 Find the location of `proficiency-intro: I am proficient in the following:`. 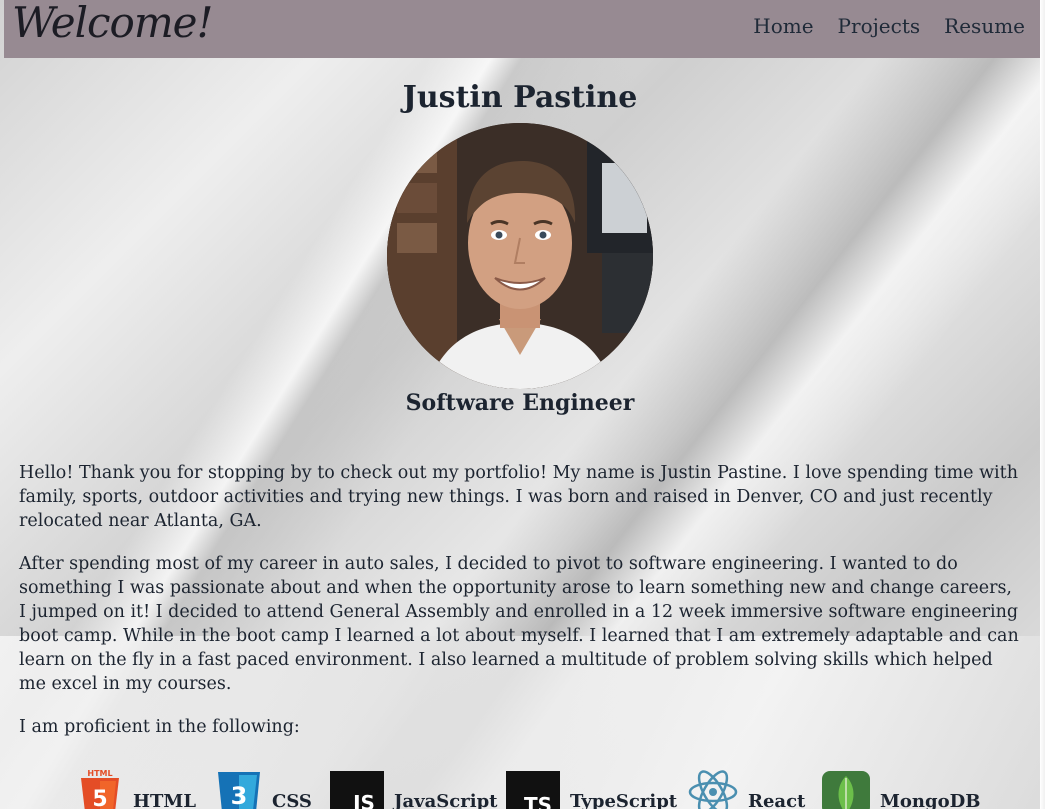

proficiency-intro: I am proficient in the following: is located at coordinates (159, 727).